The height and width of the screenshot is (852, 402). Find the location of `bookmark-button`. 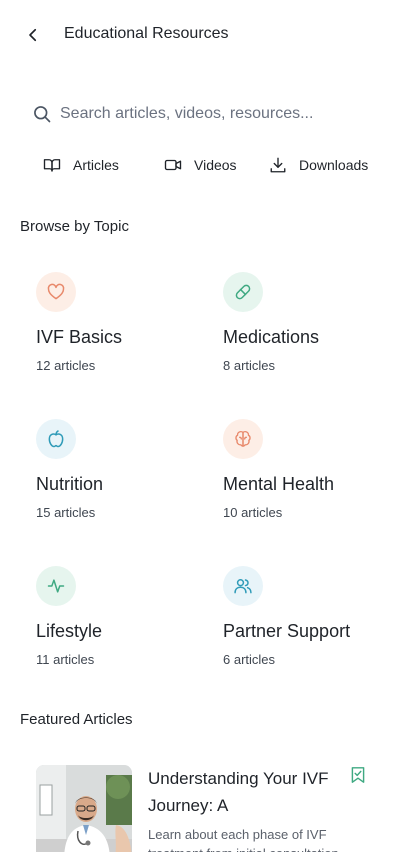

bookmark-button is located at coordinates (358, 775).